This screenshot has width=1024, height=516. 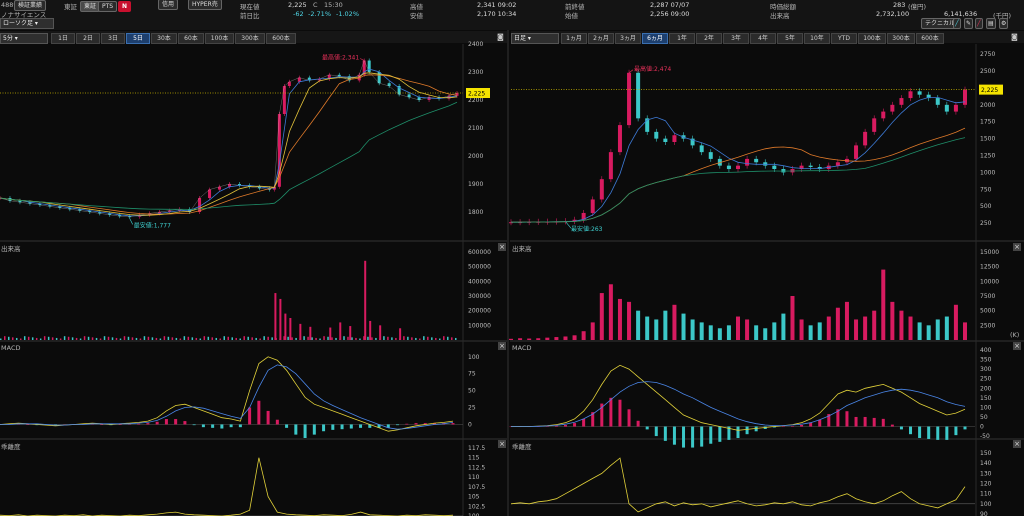 What do you see at coordinates (125, 6) in the screenshot?
I see `news-icon: N` at bounding box center [125, 6].